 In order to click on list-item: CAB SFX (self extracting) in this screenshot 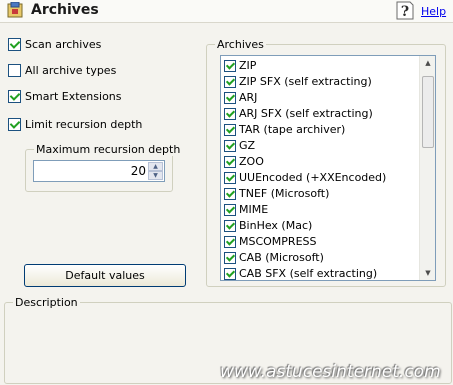, I will do `click(301, 273)`.